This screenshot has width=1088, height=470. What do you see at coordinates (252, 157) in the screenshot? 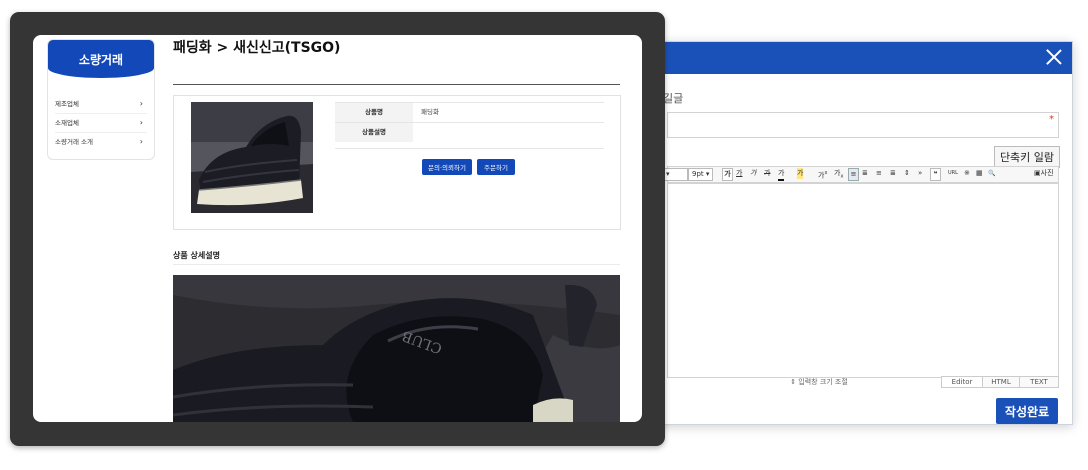
I see `product-thumbnail` at bounding box center [252, 157].